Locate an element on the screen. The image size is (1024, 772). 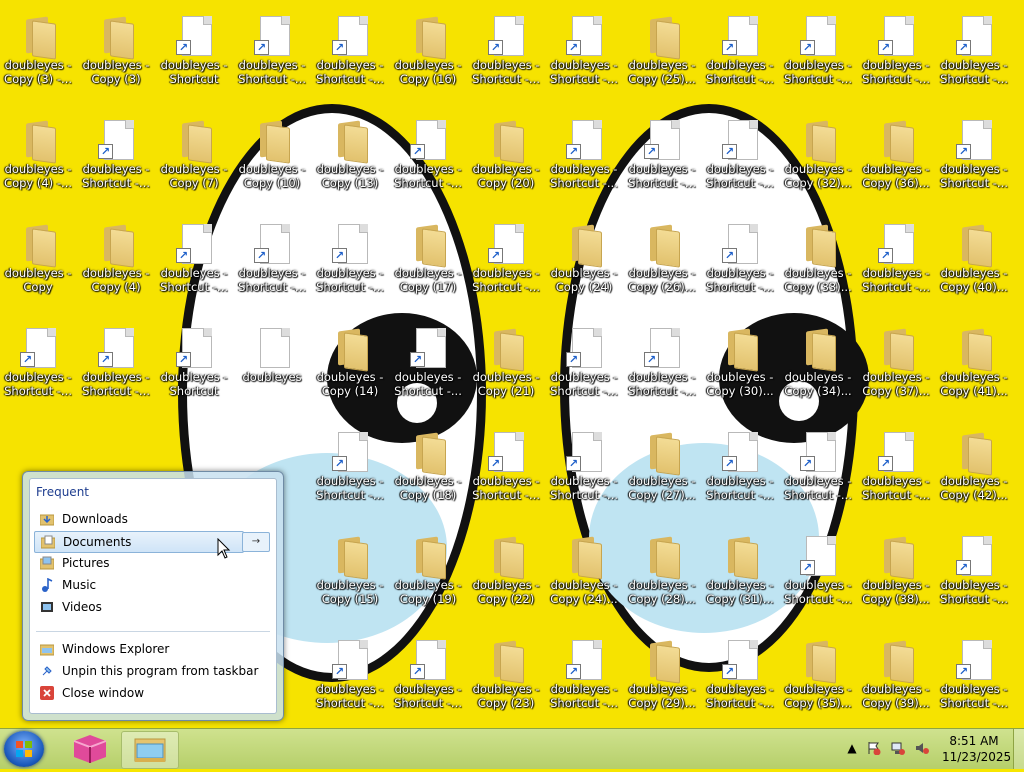
start-button is located at coordinates (24, 749).